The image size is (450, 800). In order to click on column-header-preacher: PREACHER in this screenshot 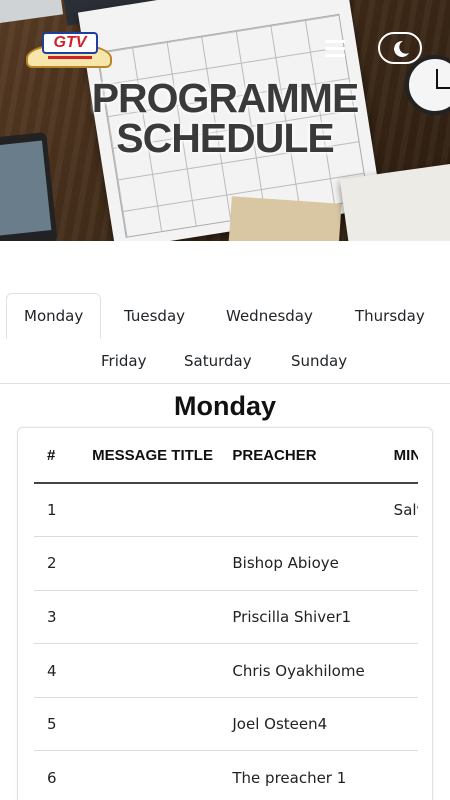, I will do `click(313, 456)`.